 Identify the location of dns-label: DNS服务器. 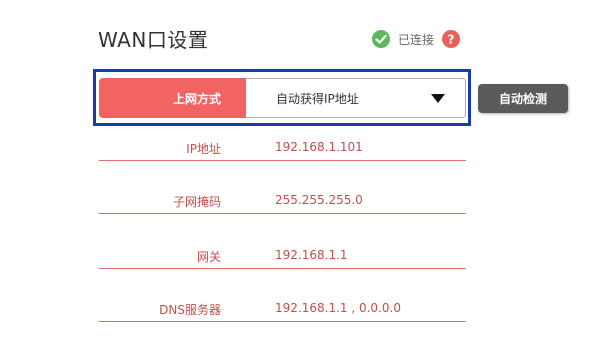
(190, 310).